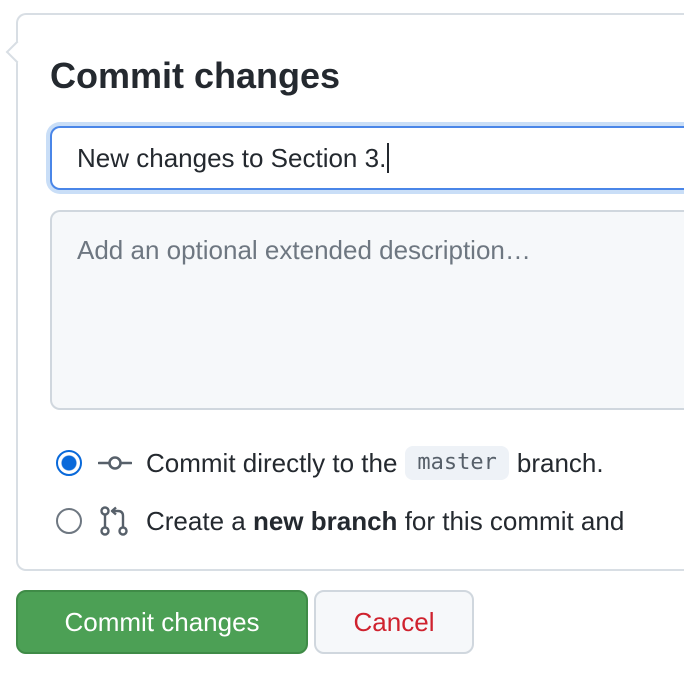 The image size is (684, 674). Describe the element at coordinates (114, 521) in the screenshot. I see `git-pull-request-icon` at that location.